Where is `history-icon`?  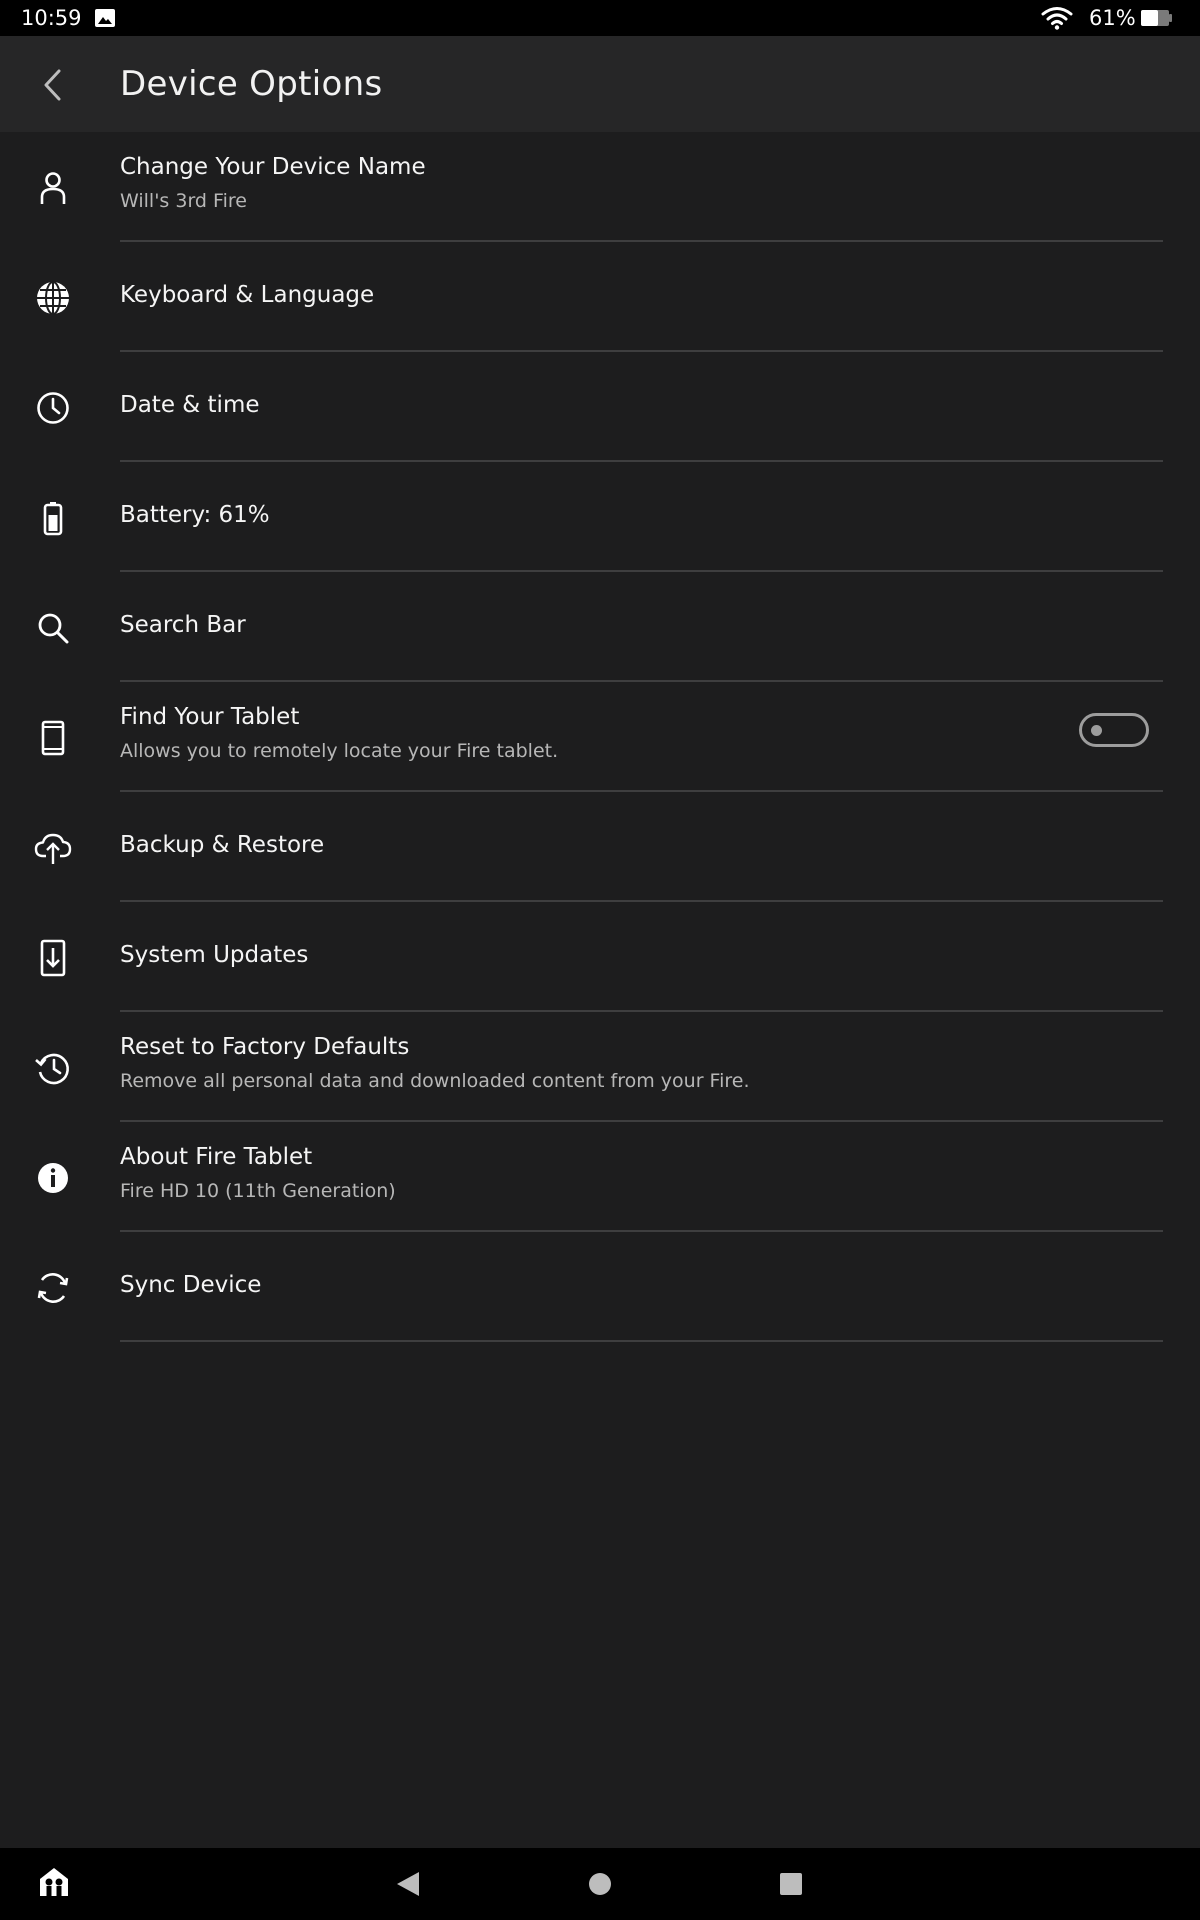
history-icon is located at coordinates (53, 1068).